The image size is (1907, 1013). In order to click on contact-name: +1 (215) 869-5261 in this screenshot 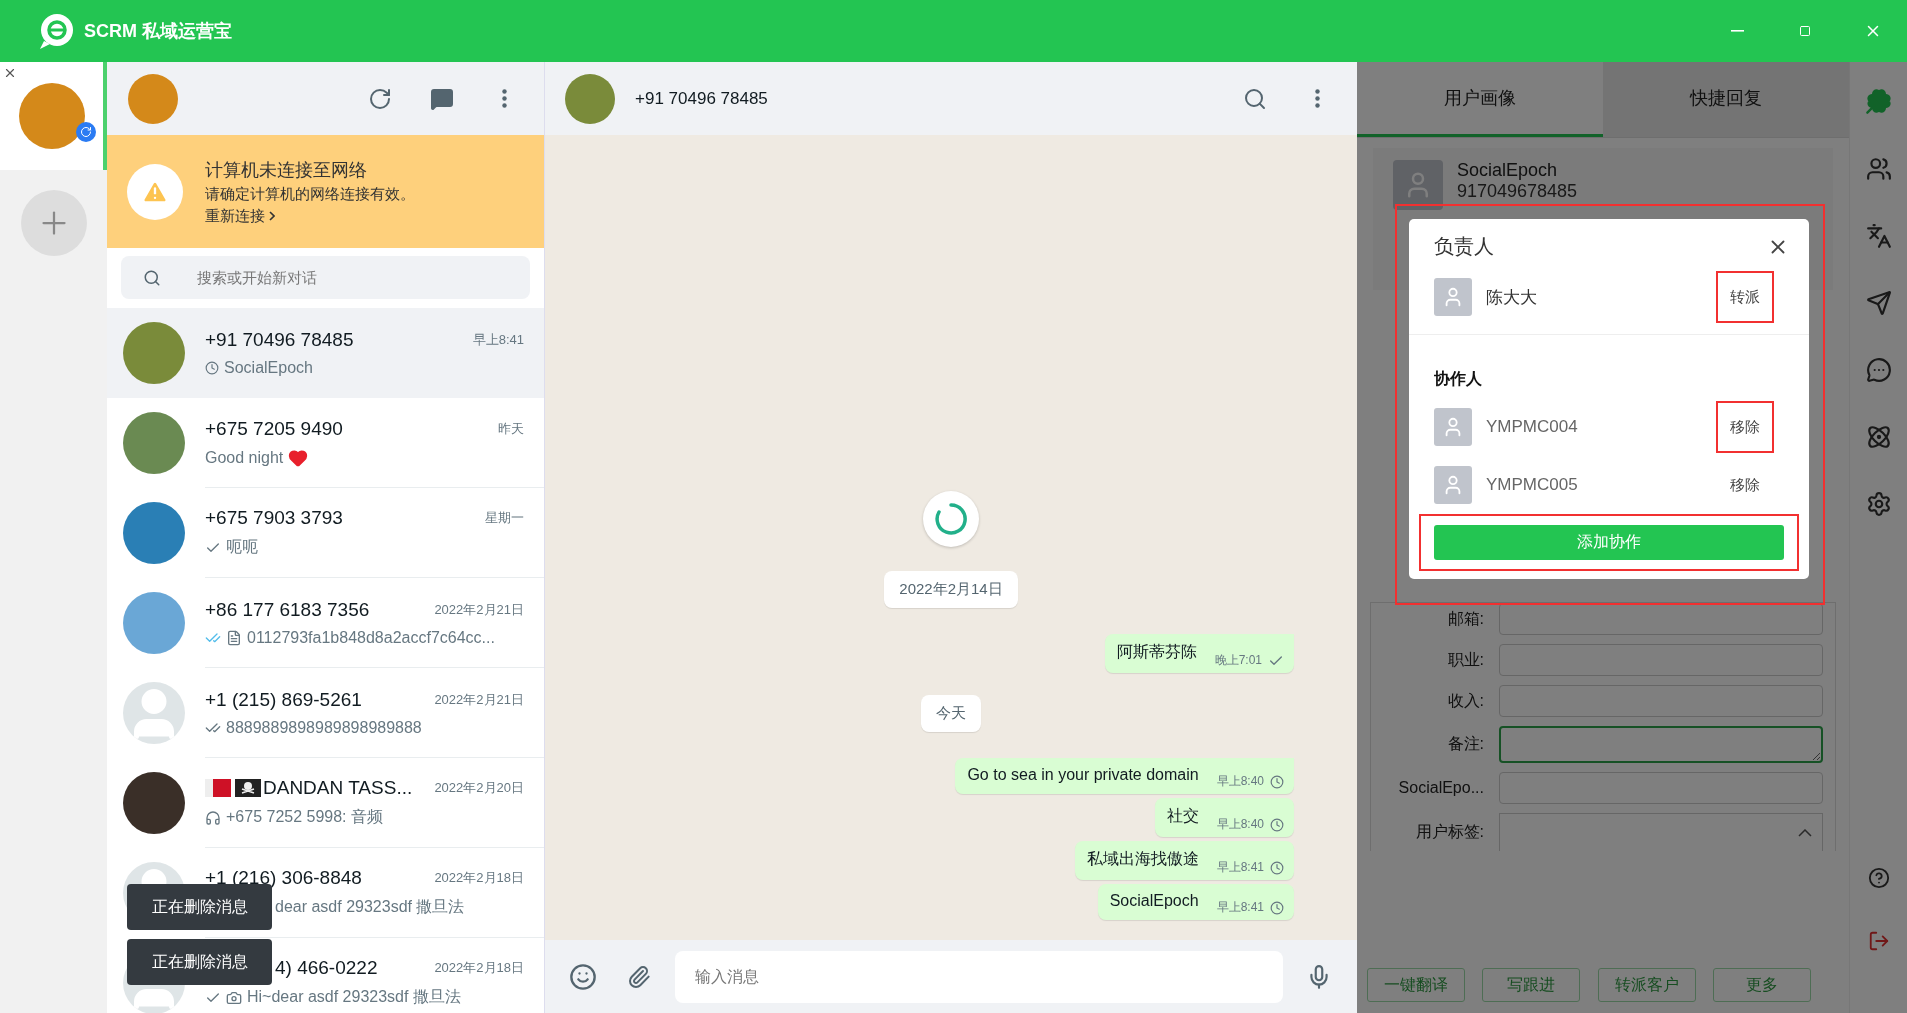, I will do `click(283, 699)`.